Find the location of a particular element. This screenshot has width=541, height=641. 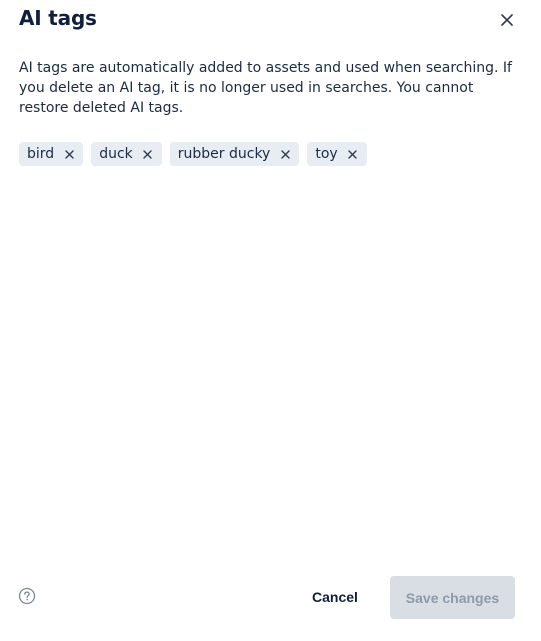

cancel-button: Cancel is located at coordinates (335, 597).